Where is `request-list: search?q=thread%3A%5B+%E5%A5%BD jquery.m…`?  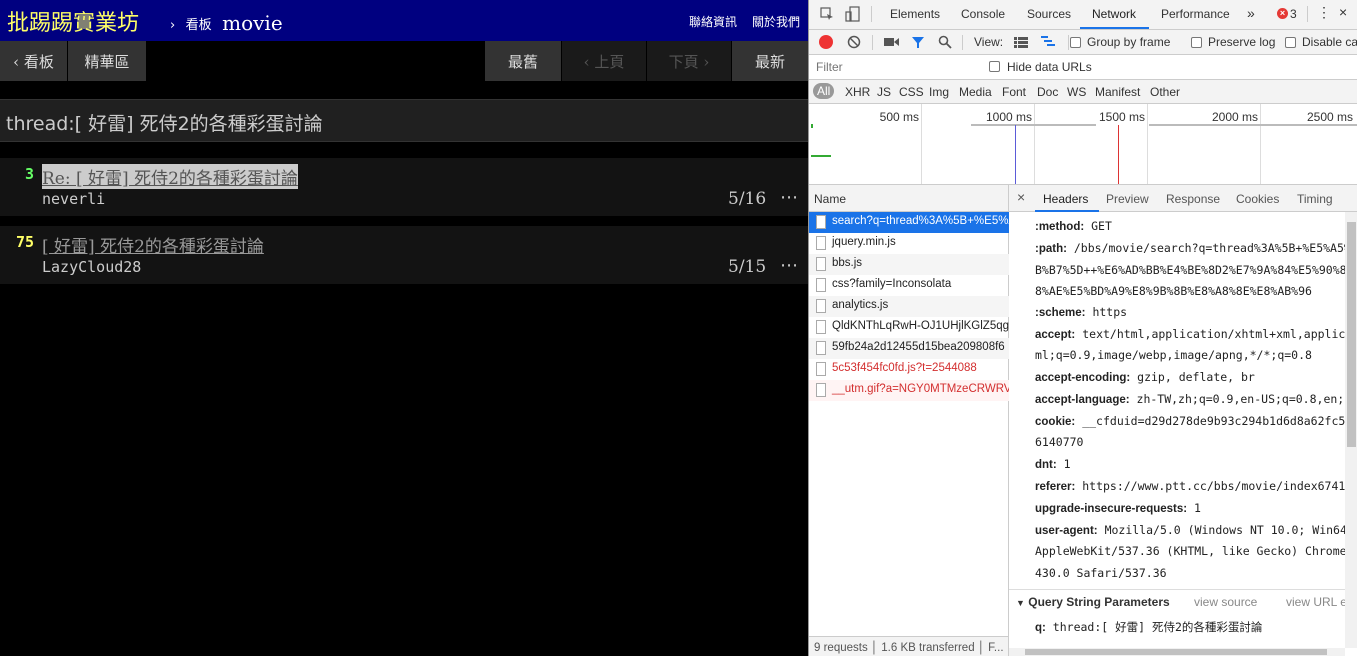
request-list: search?q=thread%3A%5B+%E5%A5%BD jquery.m… is located at coordinates (909, 424).